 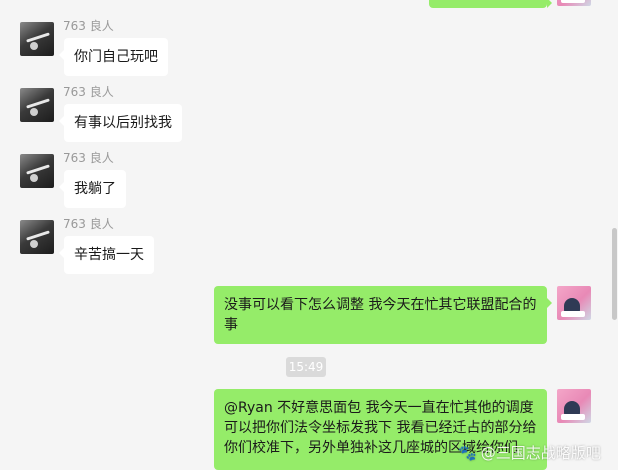 I want to click on watermark: 🐾 @三国志战略版吧, so click(x=529, y=452).